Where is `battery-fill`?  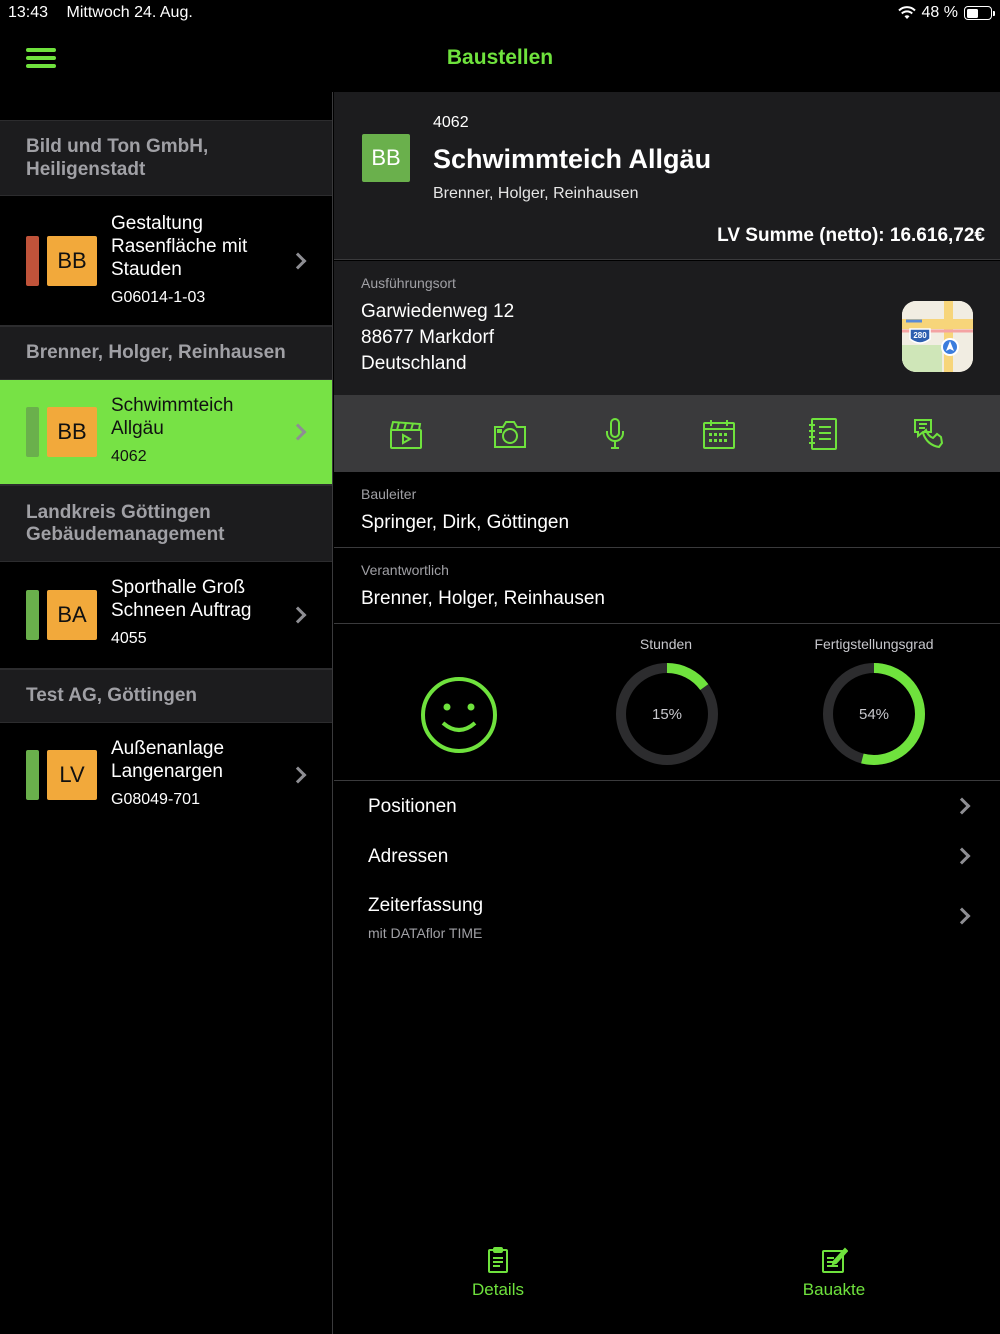 battery-fill is located at coordinates (972, 13).